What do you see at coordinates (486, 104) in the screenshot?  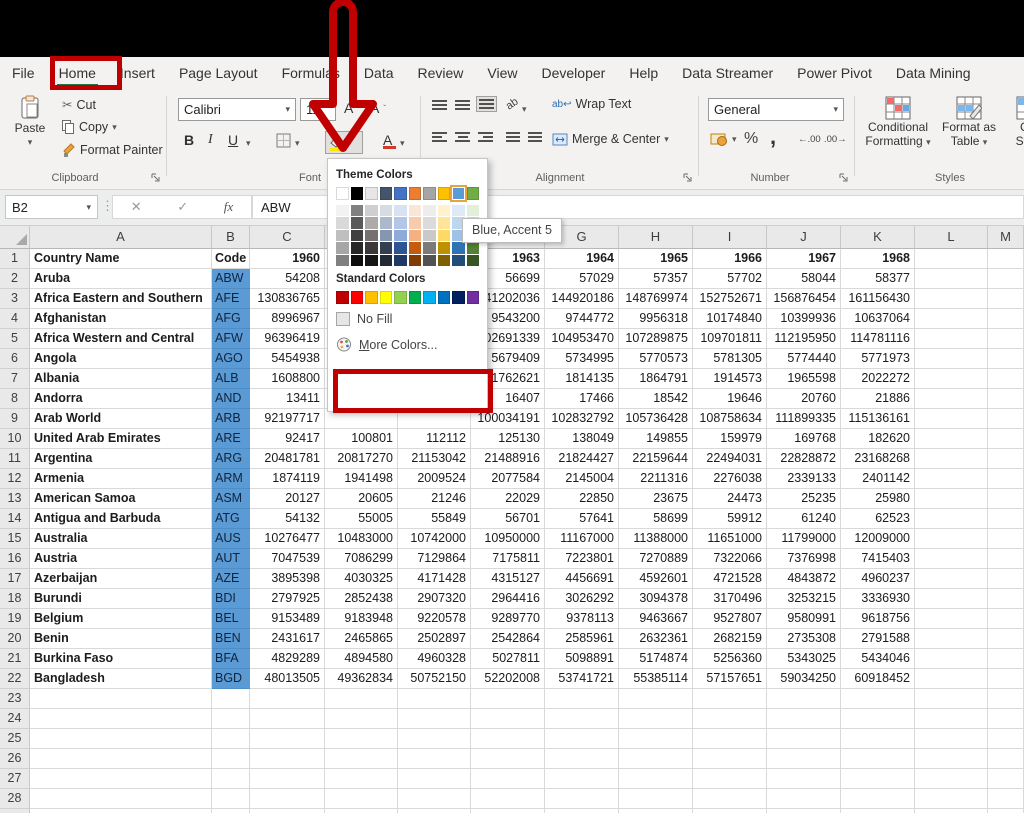 I see `bottom-align-button` at bounding box center [486, 104].